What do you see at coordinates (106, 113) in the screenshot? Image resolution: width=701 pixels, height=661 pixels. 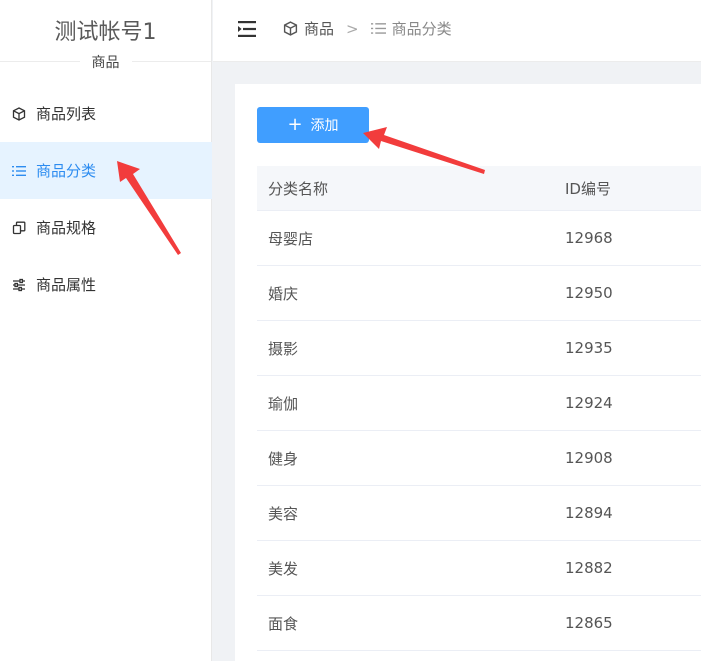 I see `sidebar-item-product-list: 商品列表` at bounding box center [106, 113].